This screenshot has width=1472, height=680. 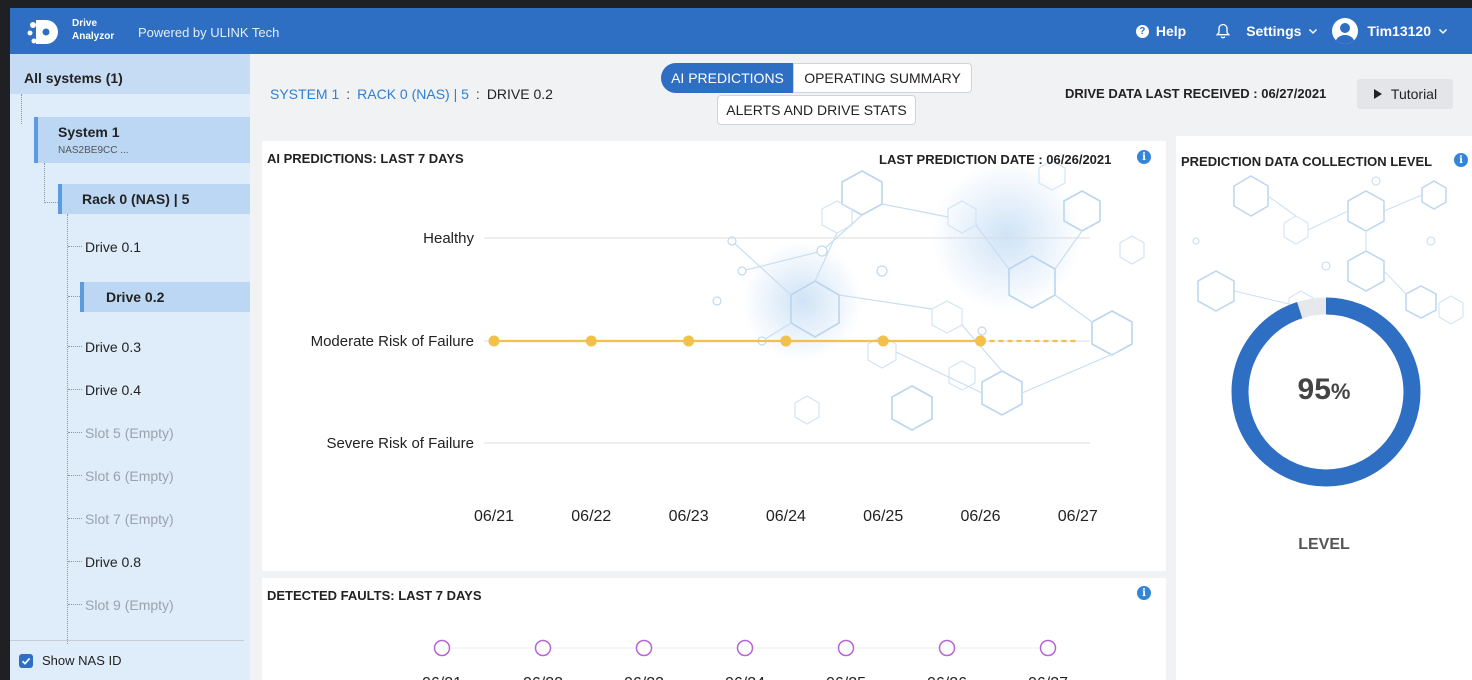 I want to click on fault-date-label: 06/24, so click(x=745, y=677).